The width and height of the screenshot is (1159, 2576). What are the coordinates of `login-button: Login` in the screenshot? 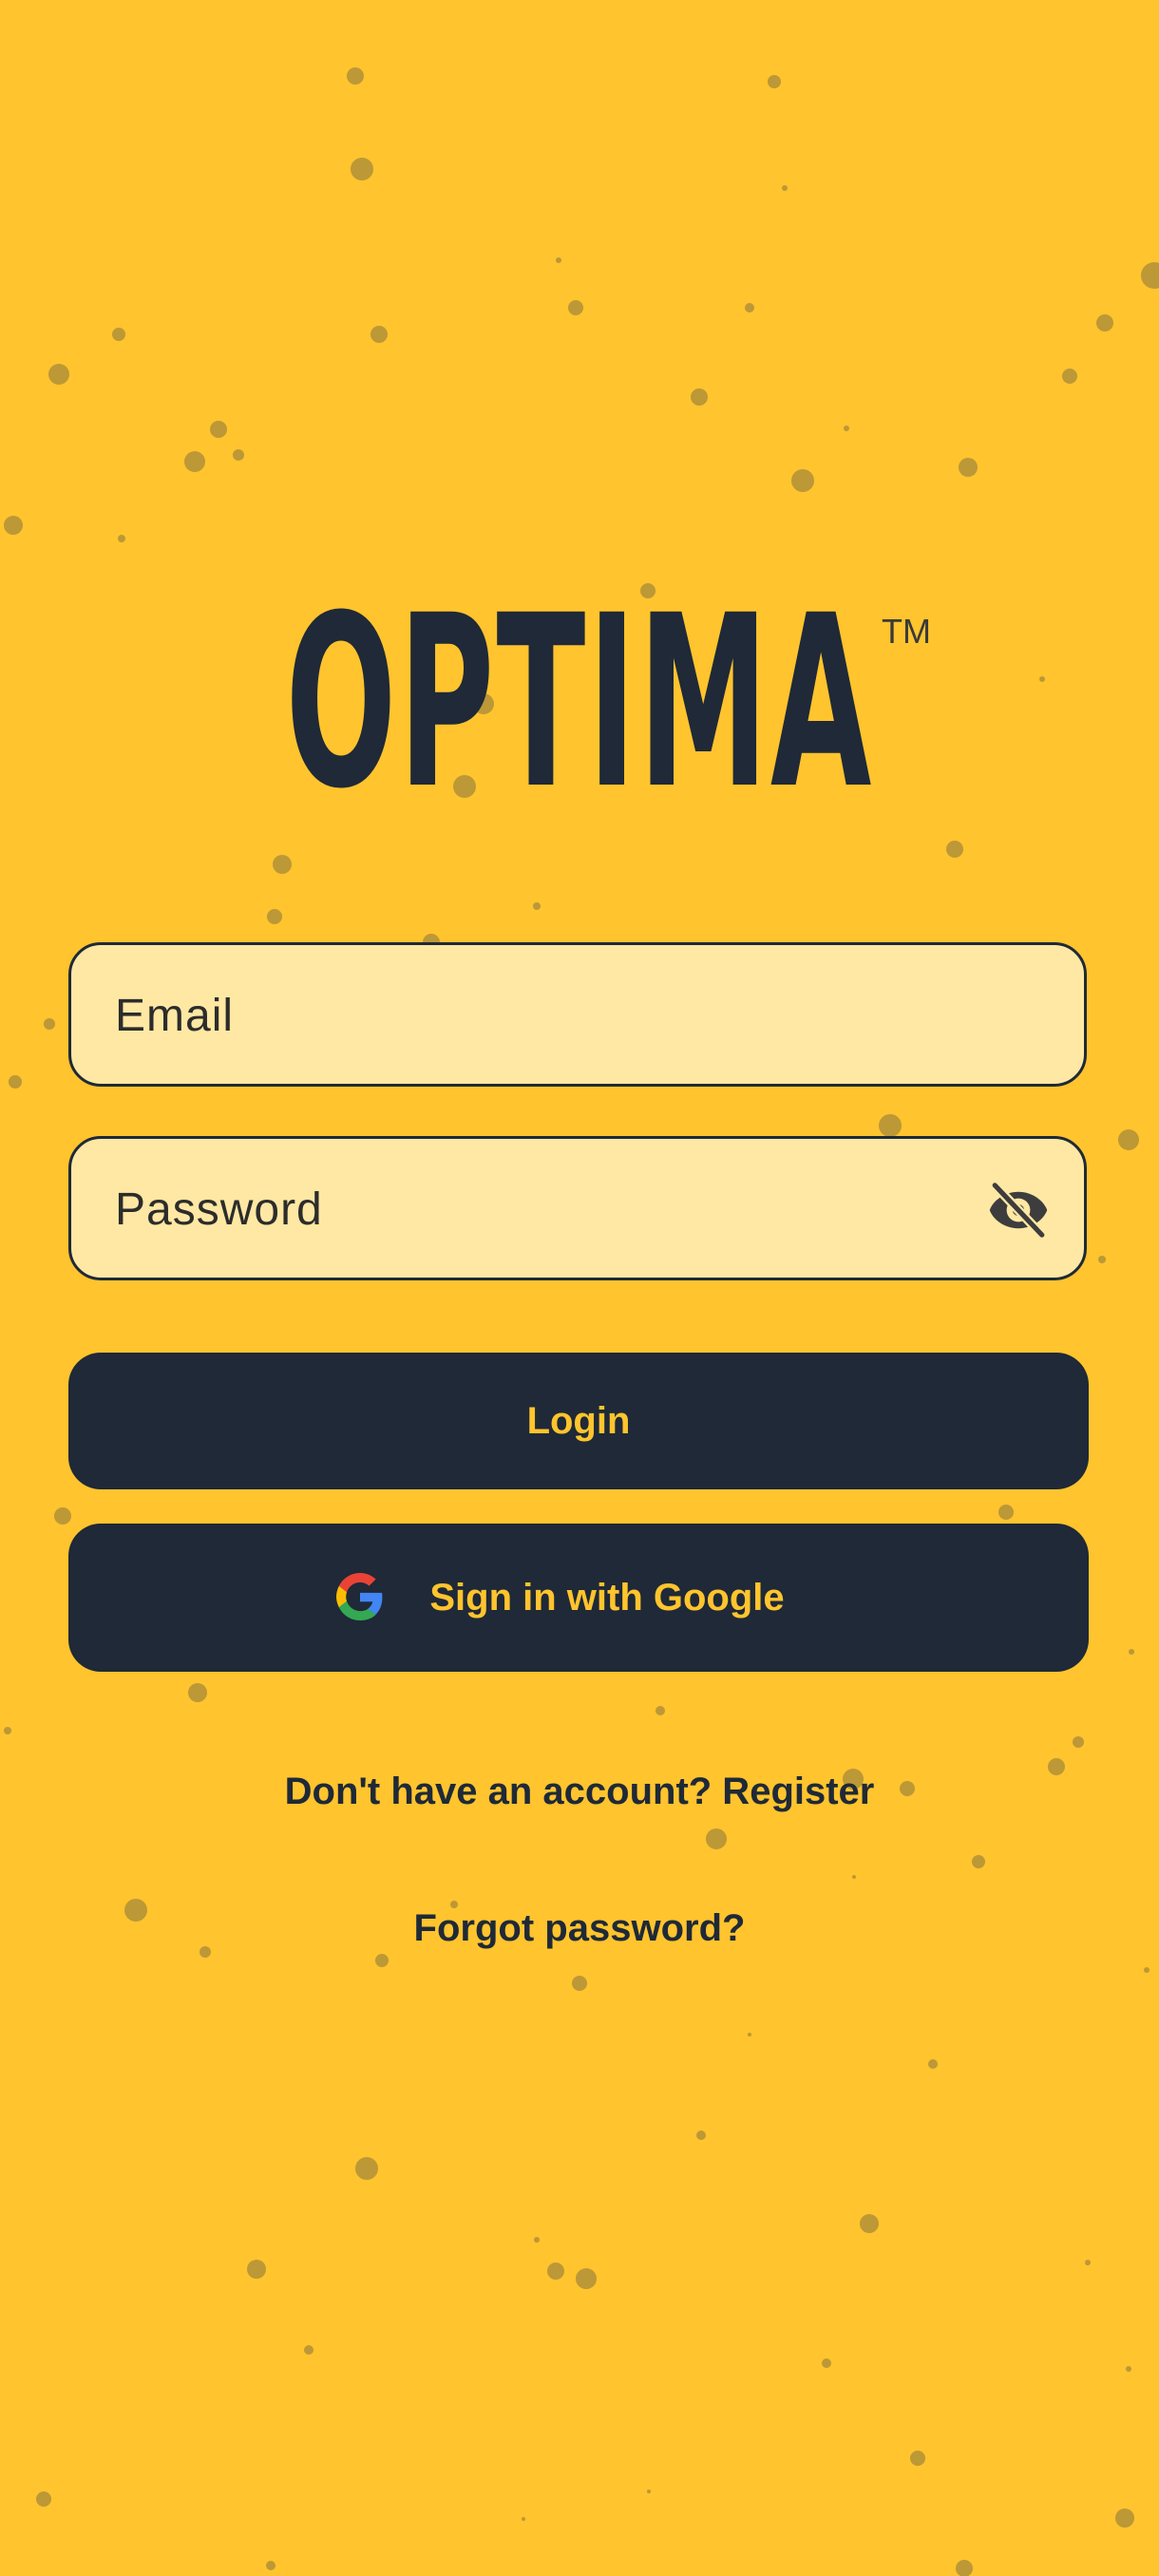 It's located at (578, 1421).